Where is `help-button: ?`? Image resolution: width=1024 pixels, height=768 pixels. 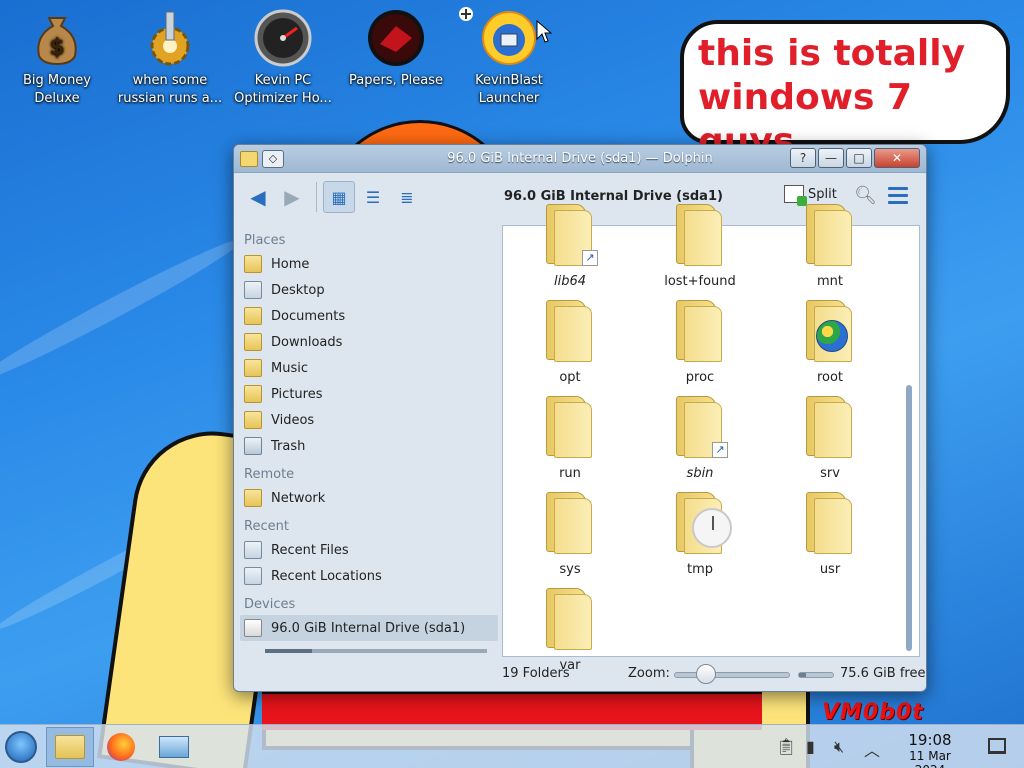
help-button: ? is located at coordinates (803, 158).